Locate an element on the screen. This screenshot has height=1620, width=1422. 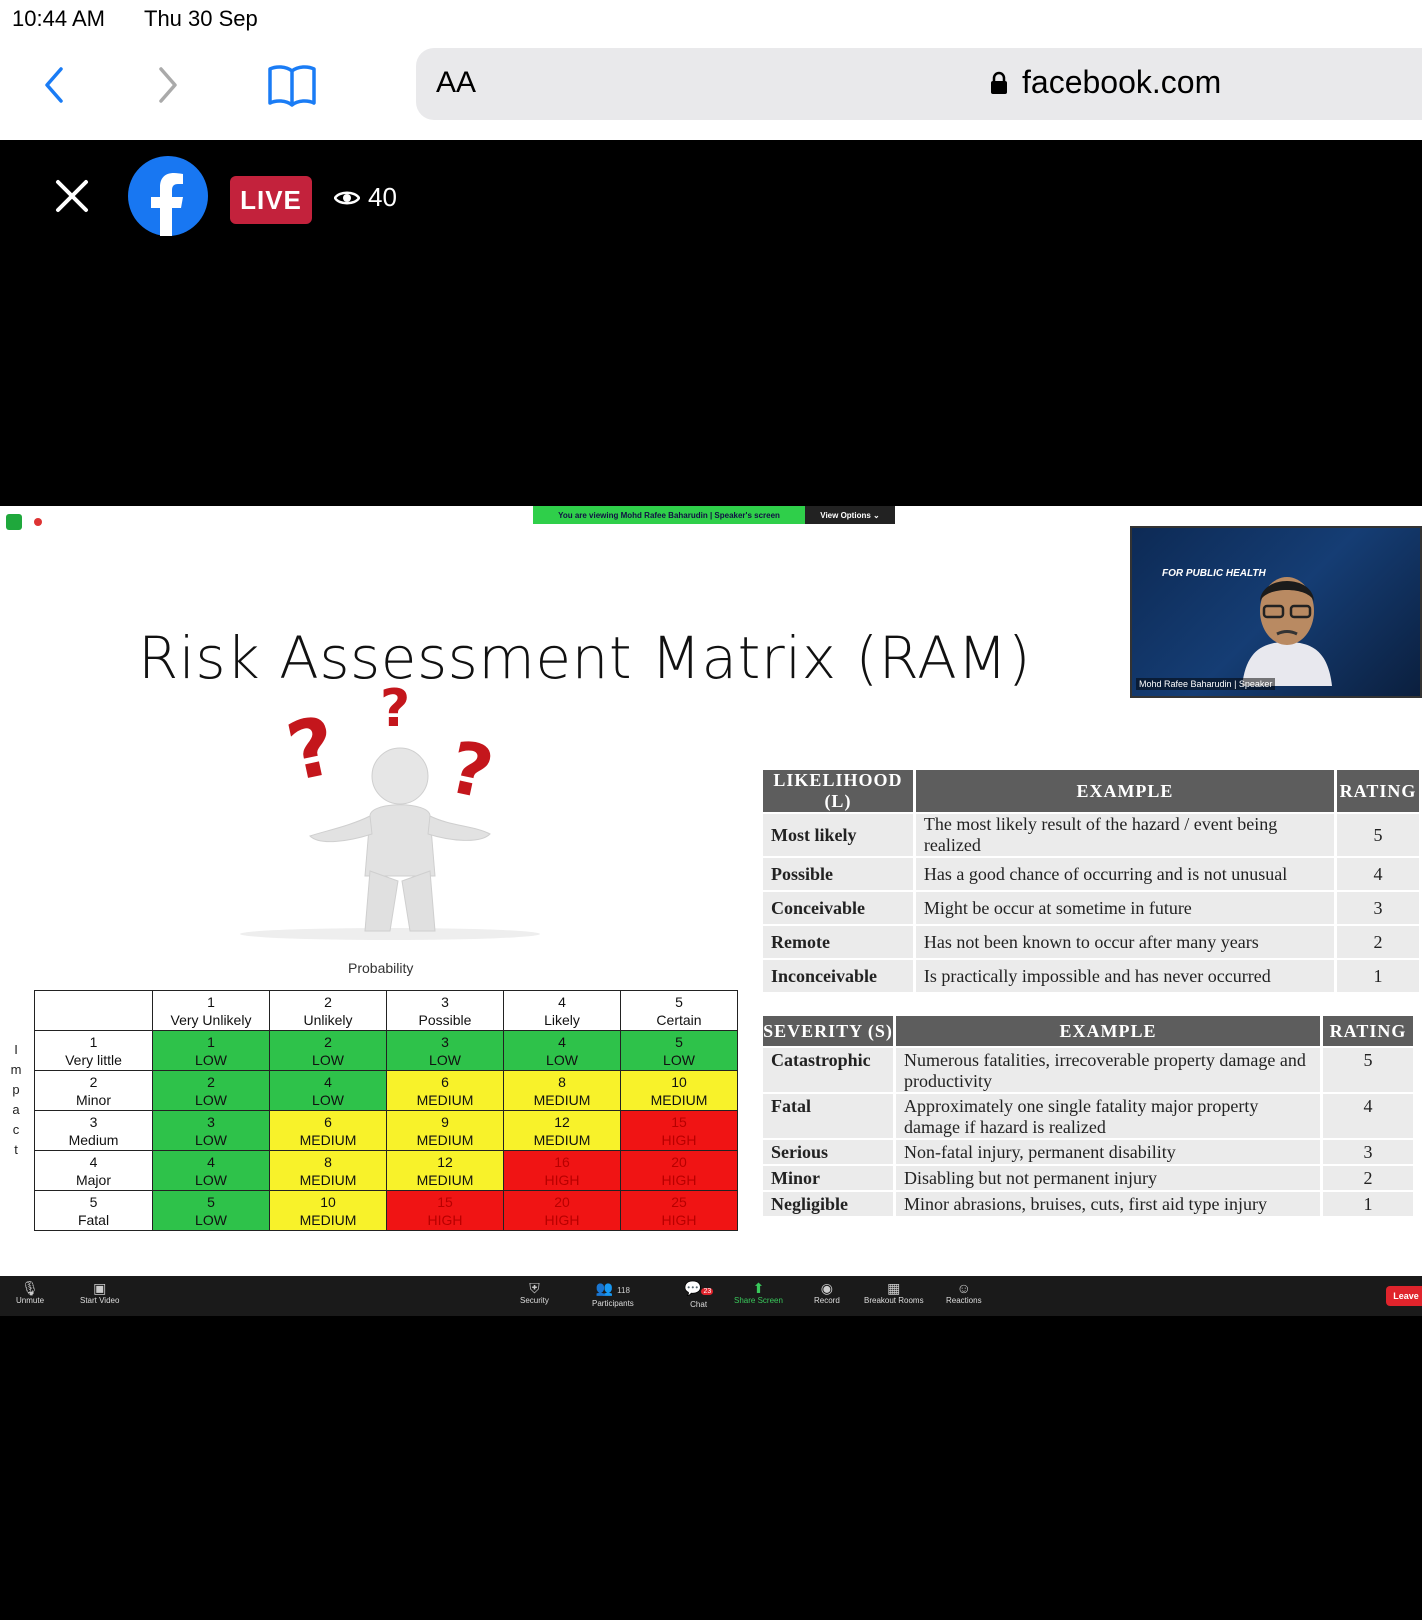
forward-button is located at coordinates (168, 85).